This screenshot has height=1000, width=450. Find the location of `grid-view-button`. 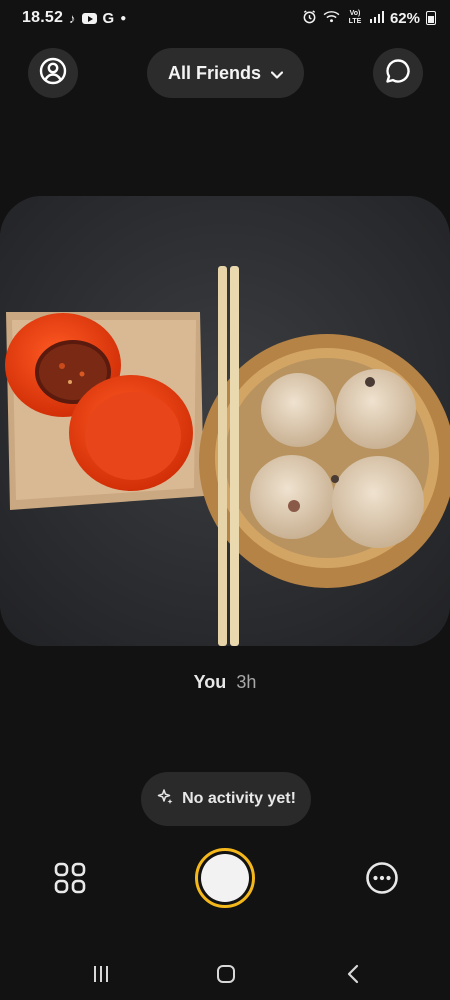

grid-view-button is located at coordinates (70, 880).